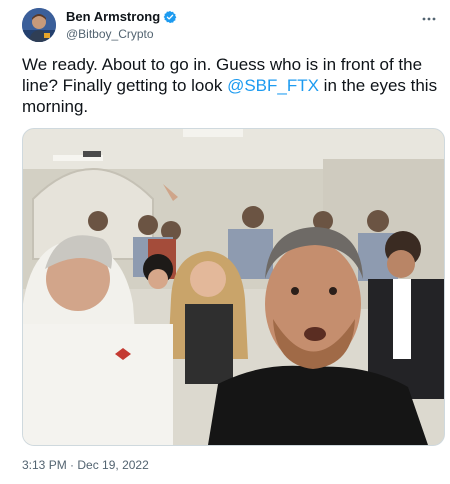  Describe the element at coordinates (273, 85) in the screenshot. I see `mention-link: @SBF_FTX` at that location.